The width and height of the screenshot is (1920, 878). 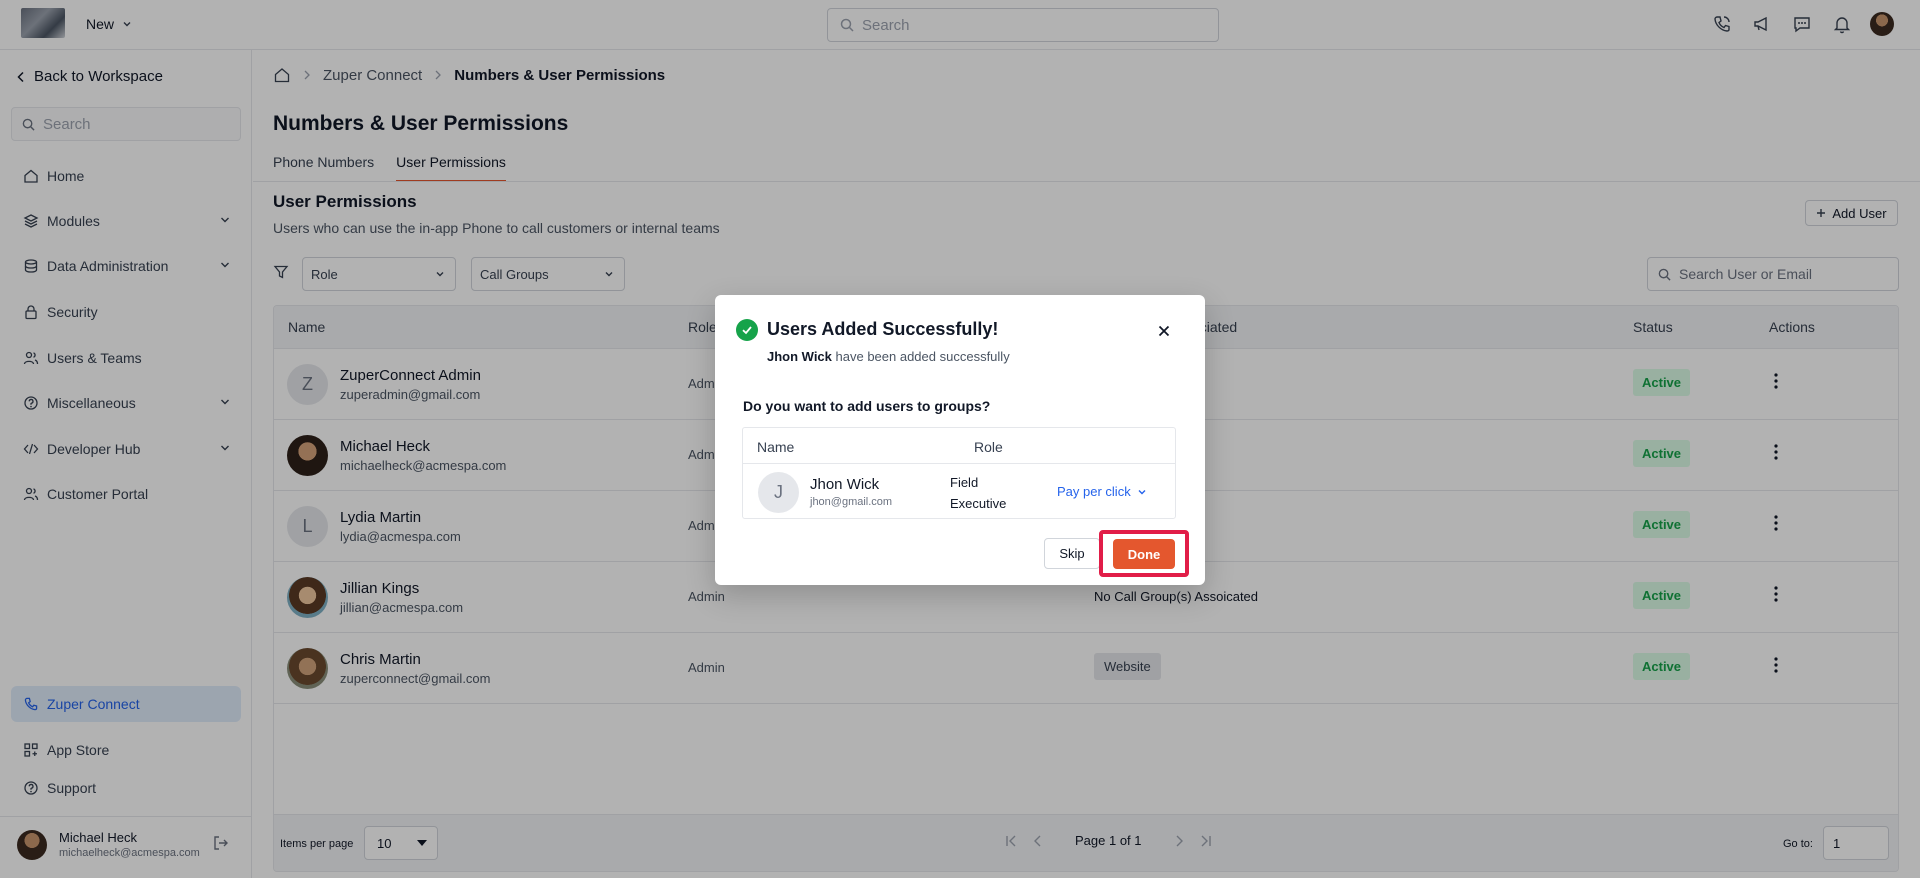 I want to click on close-icon, so click(x=1164, y=331).